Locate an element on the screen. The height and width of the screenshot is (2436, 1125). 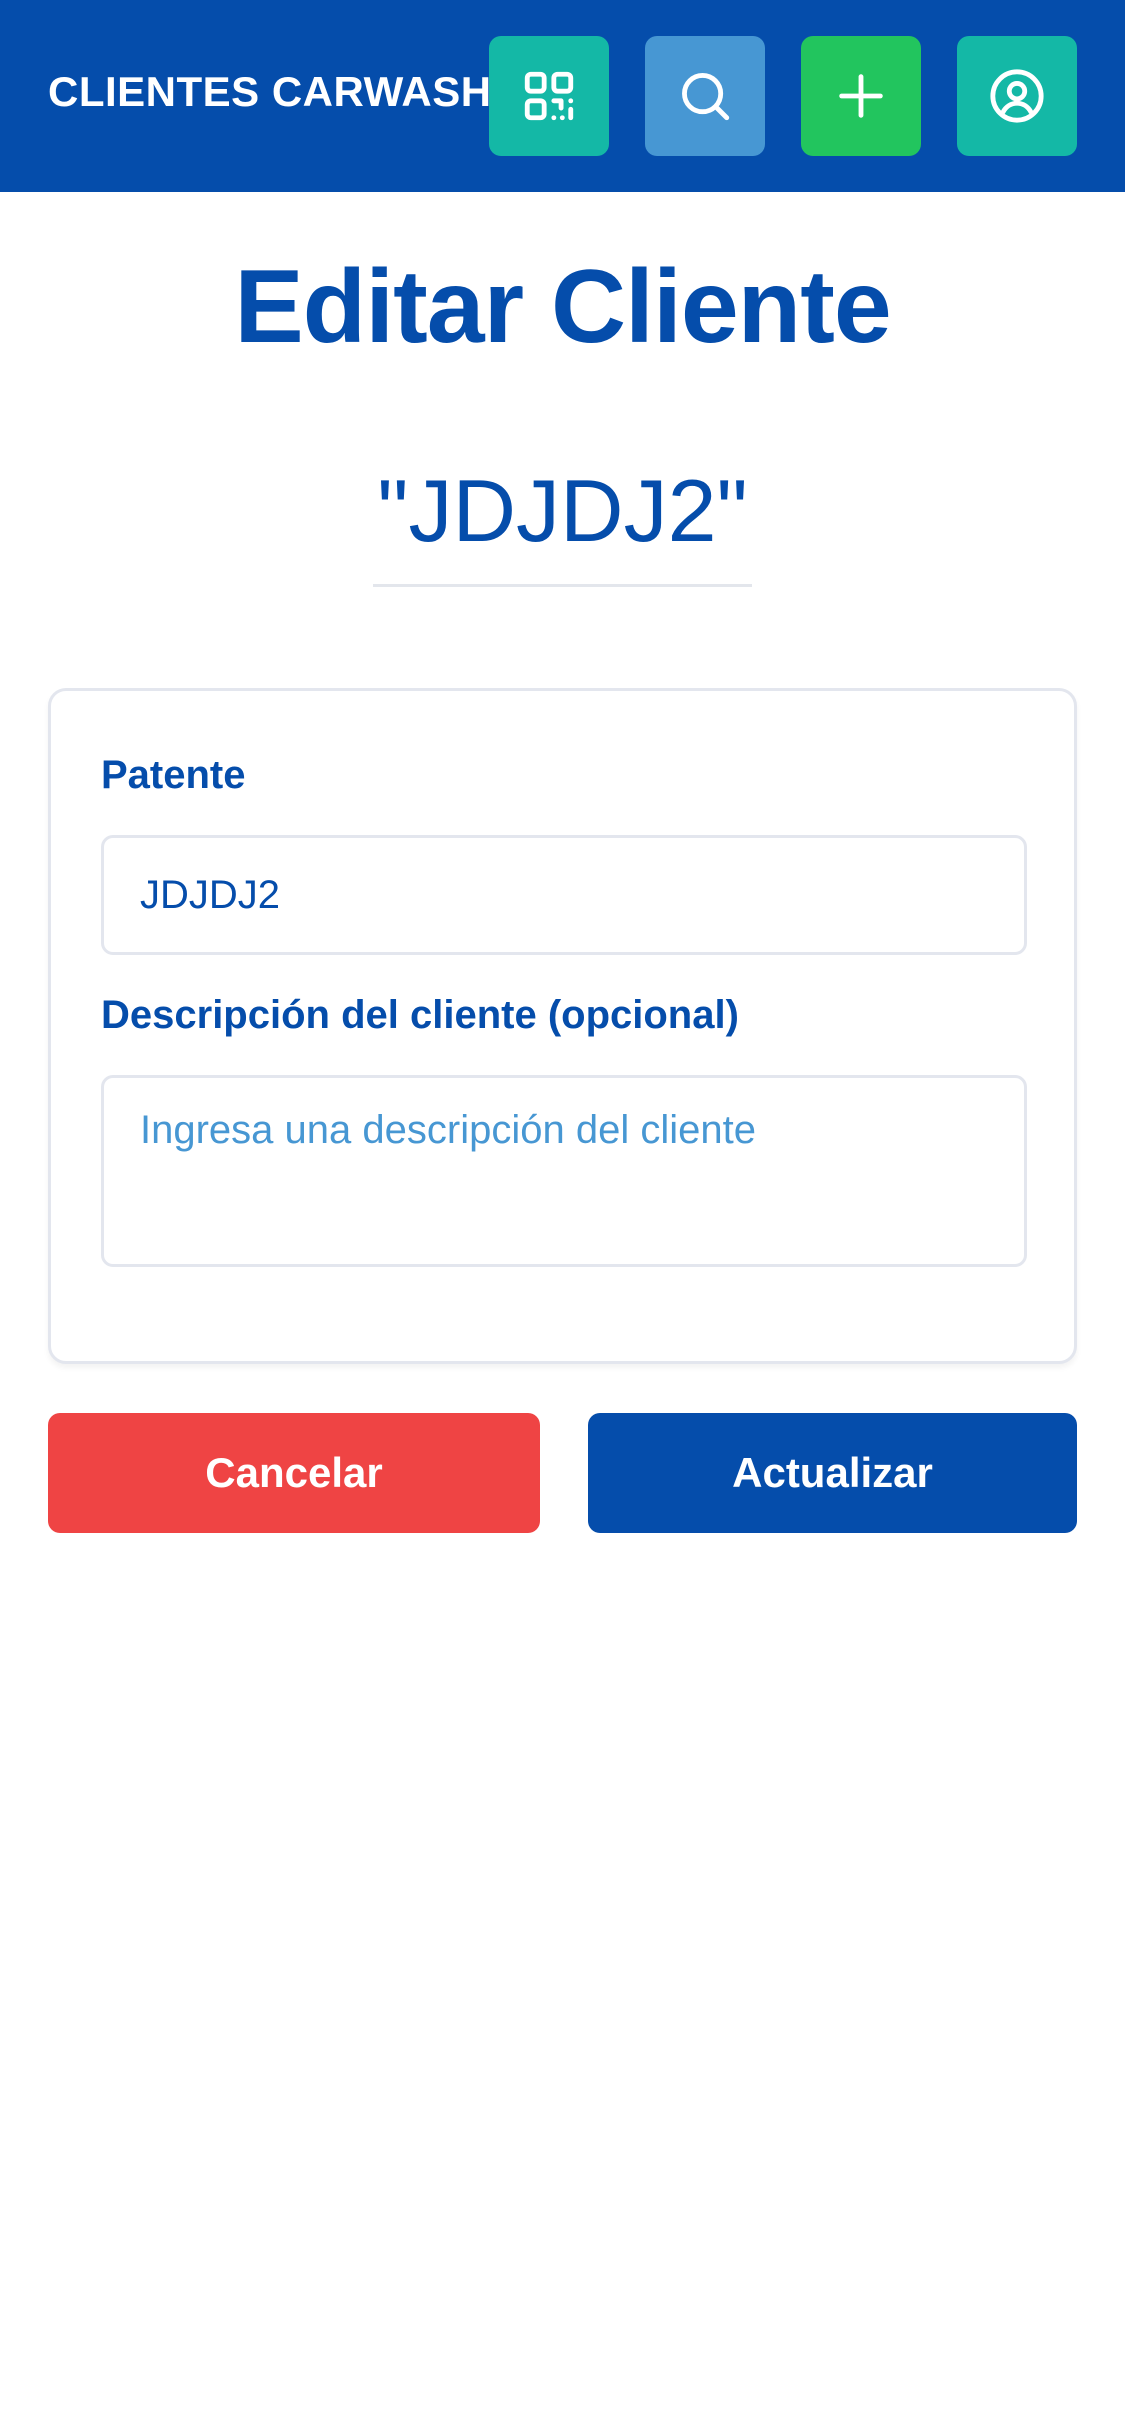
app-header: CLIENTES CARWASH is located at coordinates (562, 96).